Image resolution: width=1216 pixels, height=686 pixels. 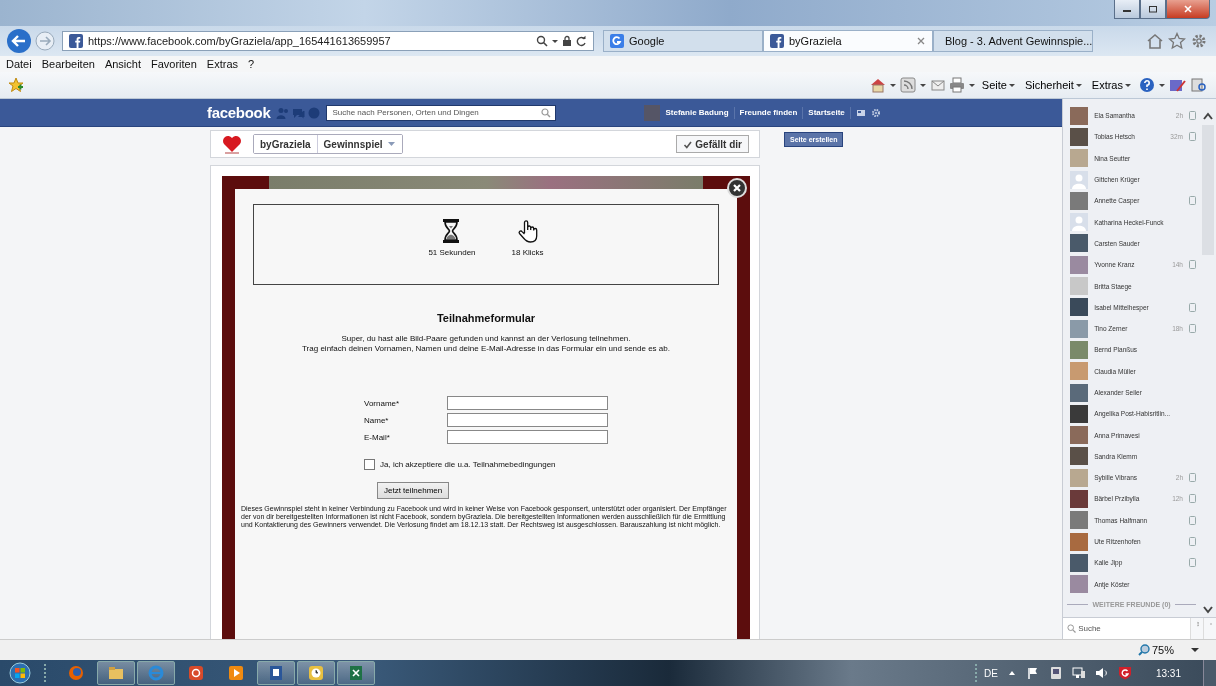 I want to click on field-label: E-Mail*, so click(x=377, y=437).